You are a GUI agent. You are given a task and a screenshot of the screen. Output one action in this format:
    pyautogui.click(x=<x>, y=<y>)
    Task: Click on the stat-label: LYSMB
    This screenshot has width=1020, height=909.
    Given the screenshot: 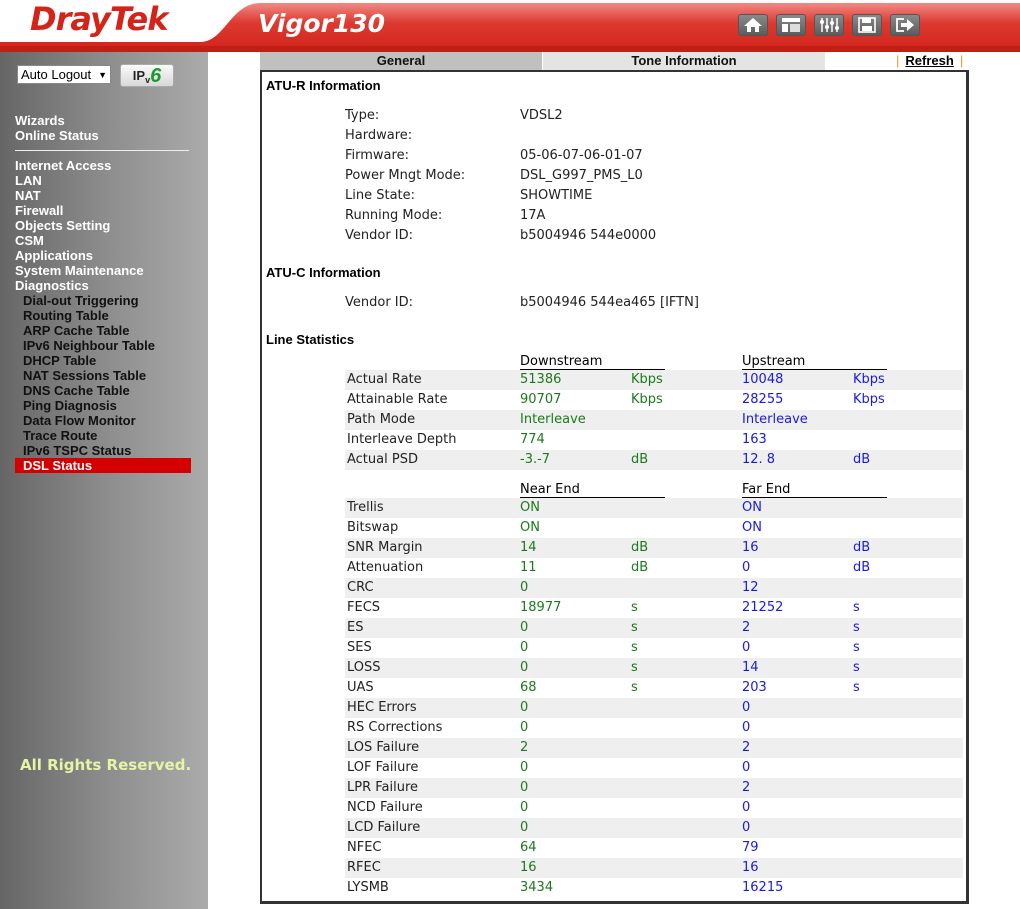 What is the action you would take?
    pyautogui.click(x=368, y=887)
    